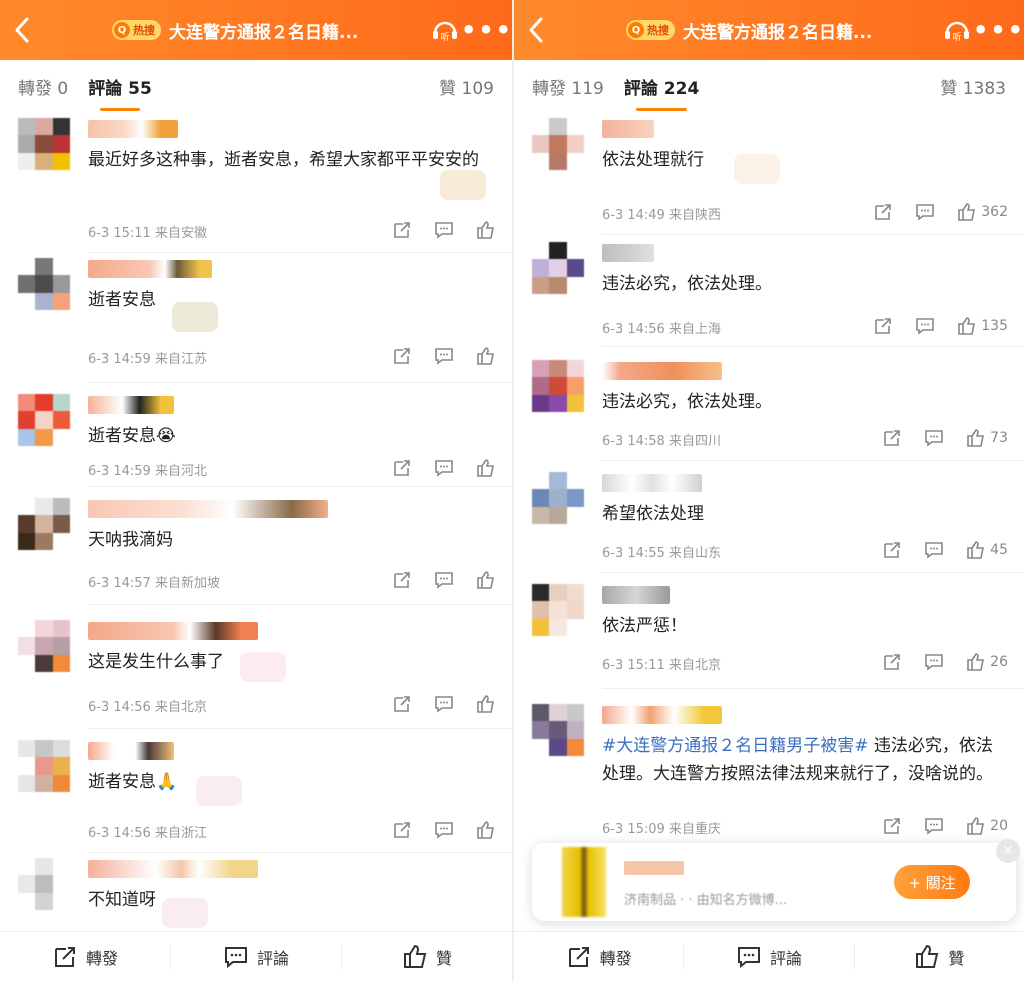 This screenshot has height=981, width=1024. Describe the element at coordinates (568, 86) in the screenshot. I see `tab-reposts: 轉發 119` at that location.